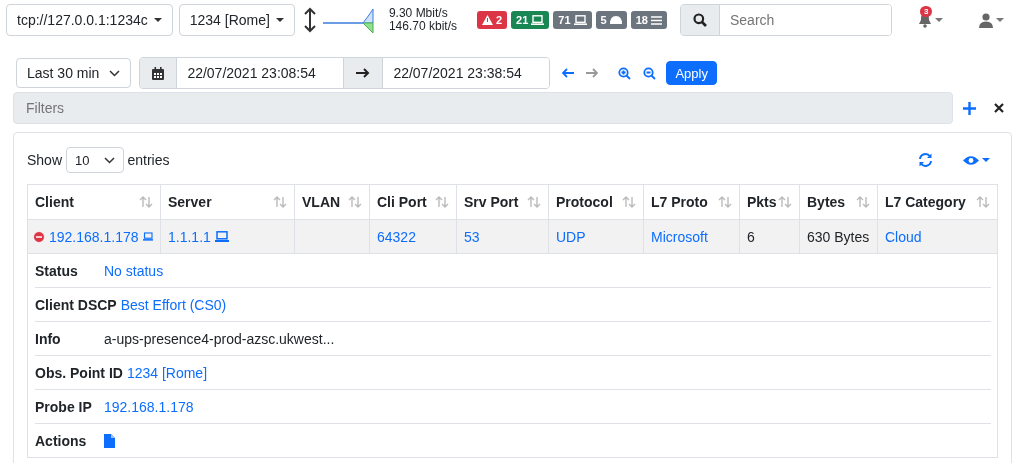  I want to click on notification-count: 3, so click(926, 11).